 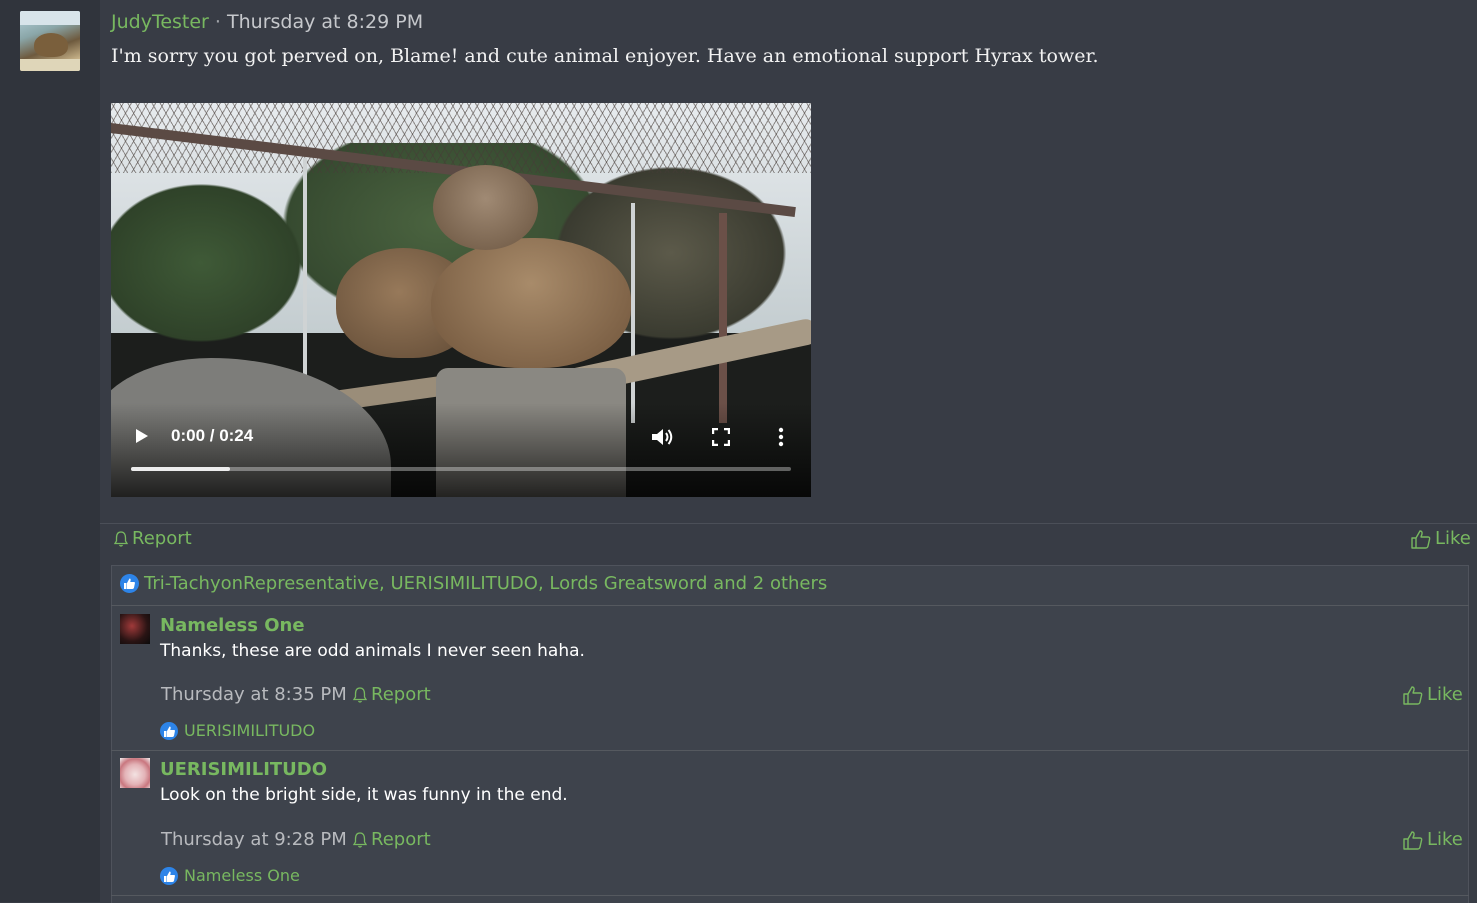 What do you see at coordinates (781, 437) in the screenshot?
I see `more-vertical-icon` at bounding box center [781, 437].